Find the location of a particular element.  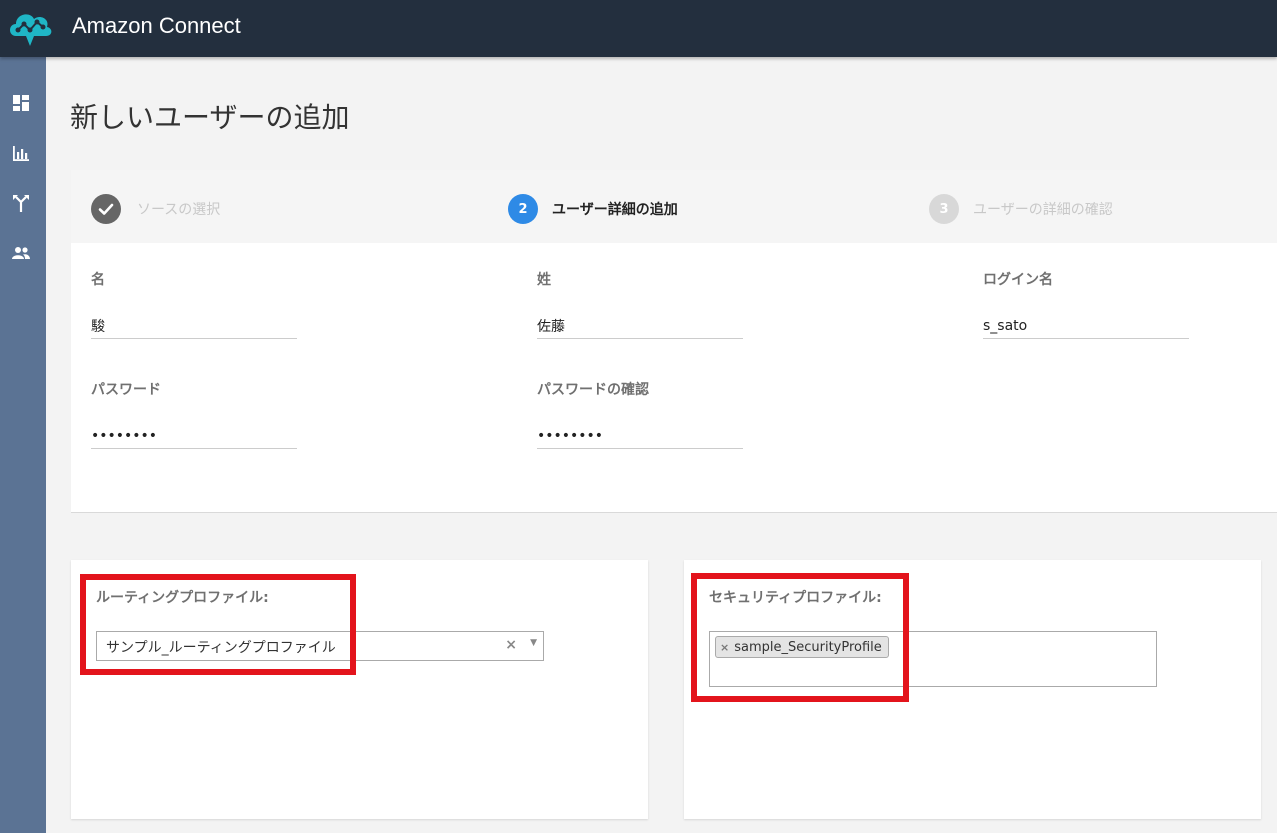

security-profile-tag: × sample_SecurityProfile is located at coordinates (802, 647).